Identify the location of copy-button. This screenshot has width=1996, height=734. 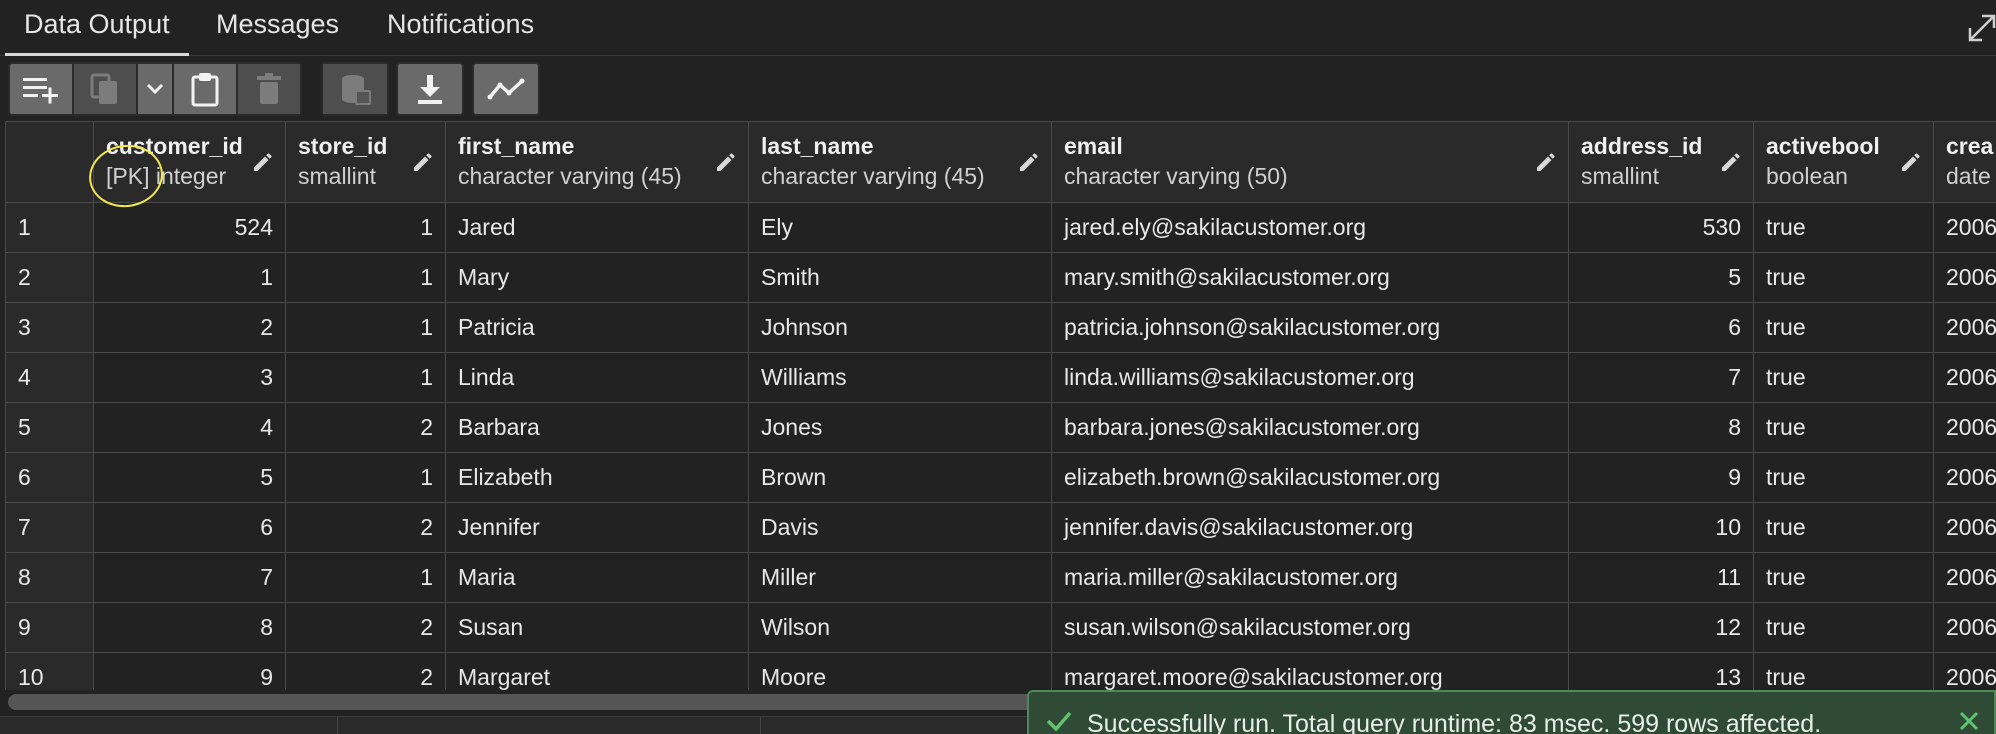
(106, 89).